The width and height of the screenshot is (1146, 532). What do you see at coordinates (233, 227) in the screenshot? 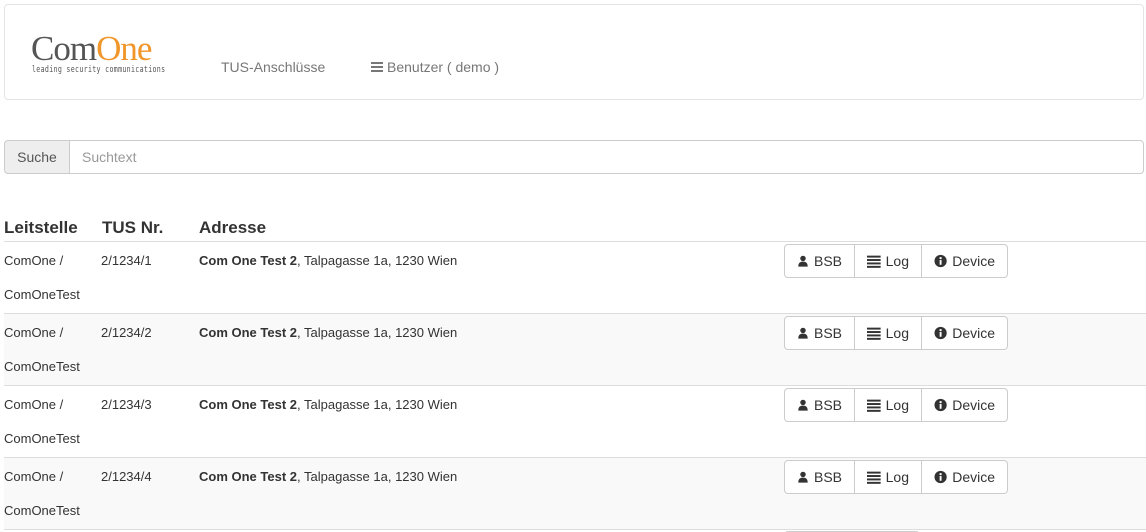
I see `column-header-adresse: Adresse` at bounding box center [233, 227].